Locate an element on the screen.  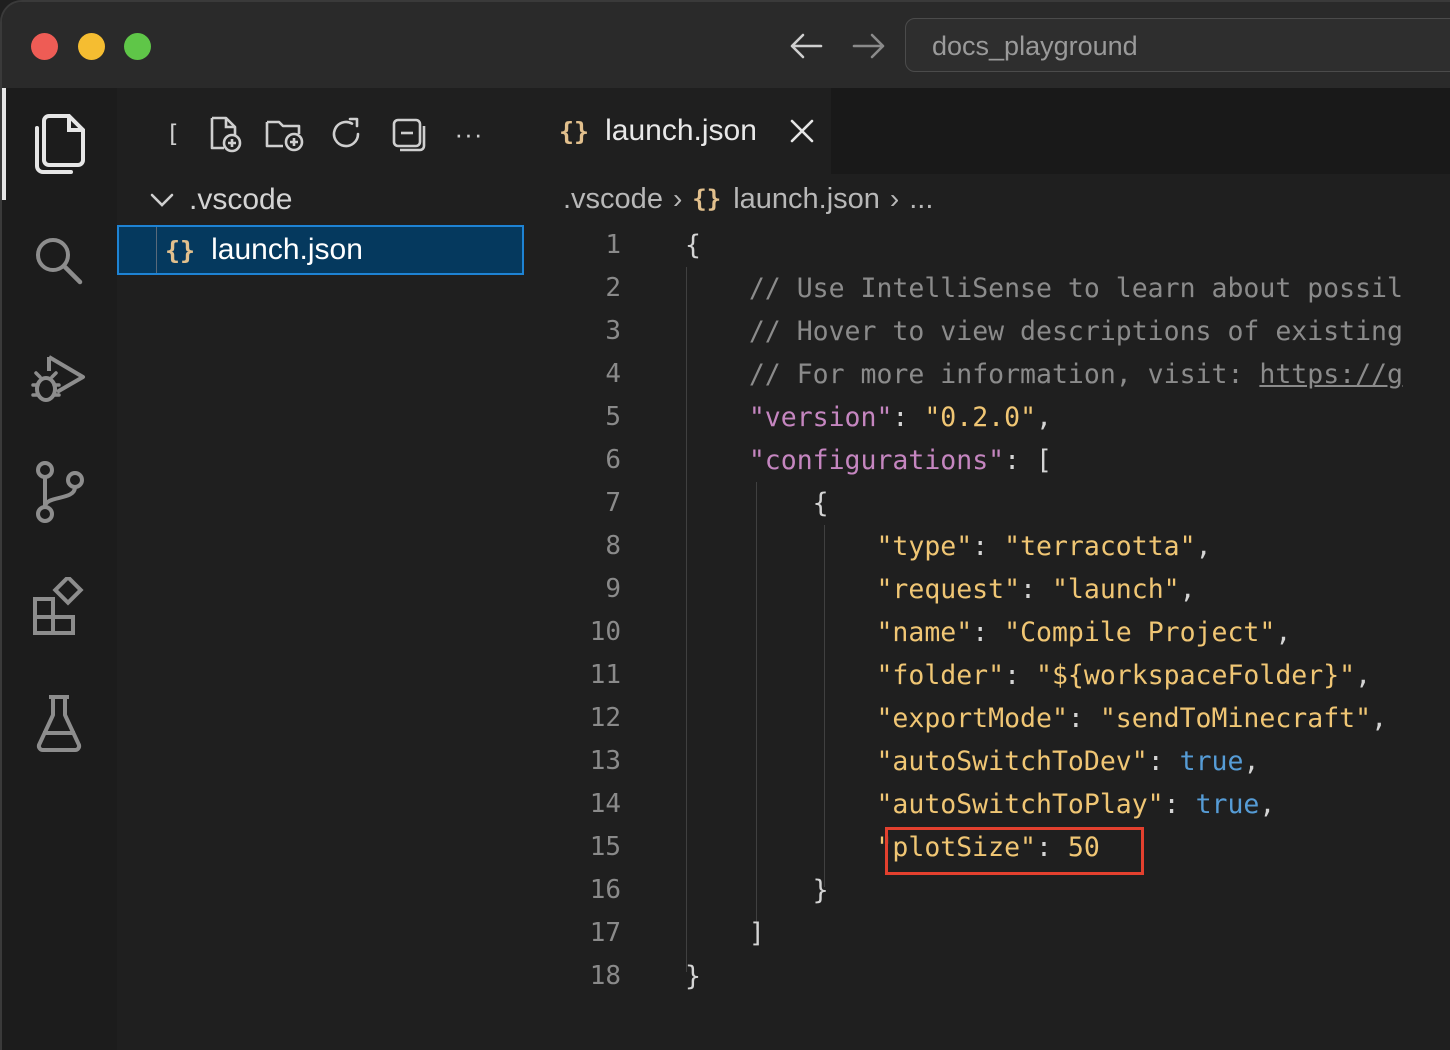
line-number: 6 is located at coordinates (613, 460).